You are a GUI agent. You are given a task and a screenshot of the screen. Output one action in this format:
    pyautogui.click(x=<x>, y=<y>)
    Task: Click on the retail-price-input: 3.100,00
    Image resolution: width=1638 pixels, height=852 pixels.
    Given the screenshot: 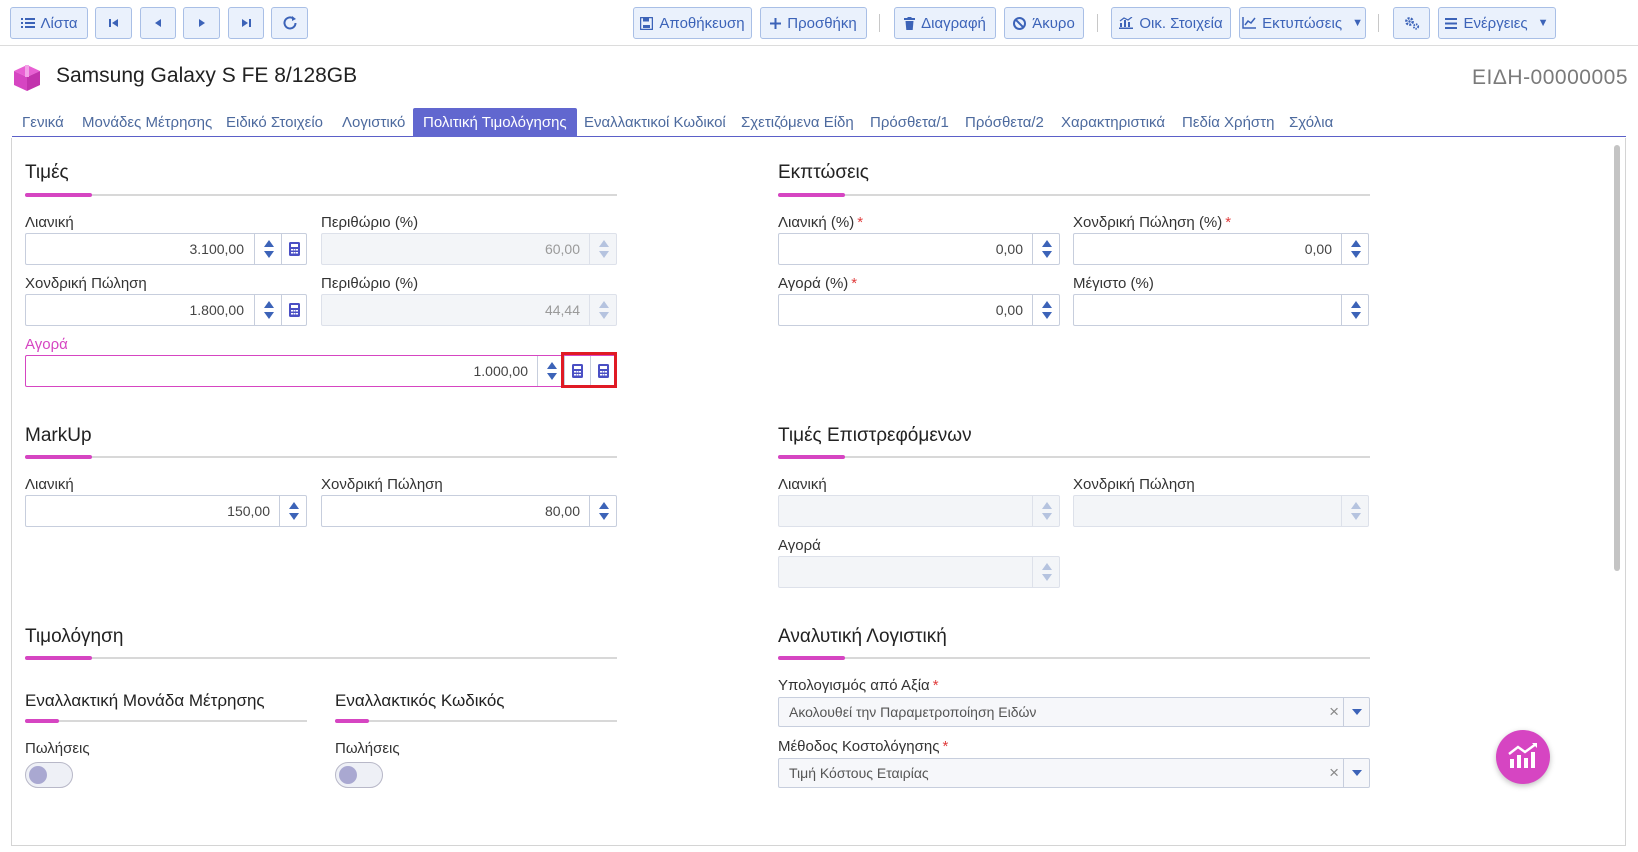 What is the action you would take?
    pyautogui.click(x=166, y=249)
    